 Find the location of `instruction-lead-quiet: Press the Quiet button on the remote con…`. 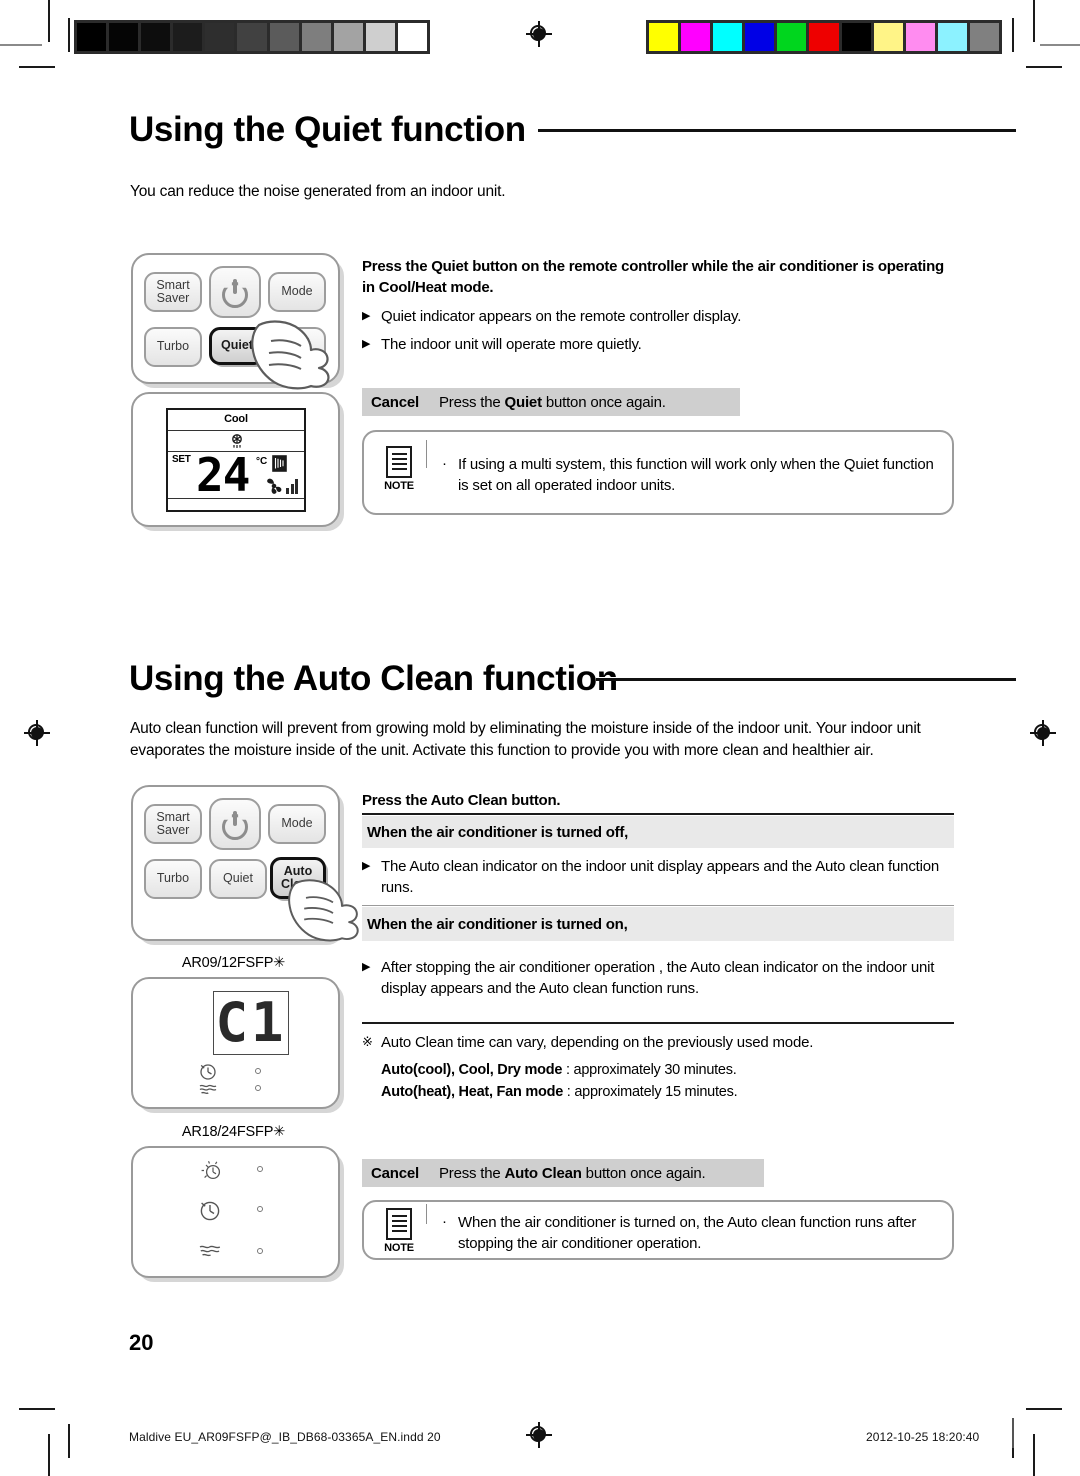

instruction-lead-quiet: Press the Quiet button on the remote con… is located at coordinates (658, 277).